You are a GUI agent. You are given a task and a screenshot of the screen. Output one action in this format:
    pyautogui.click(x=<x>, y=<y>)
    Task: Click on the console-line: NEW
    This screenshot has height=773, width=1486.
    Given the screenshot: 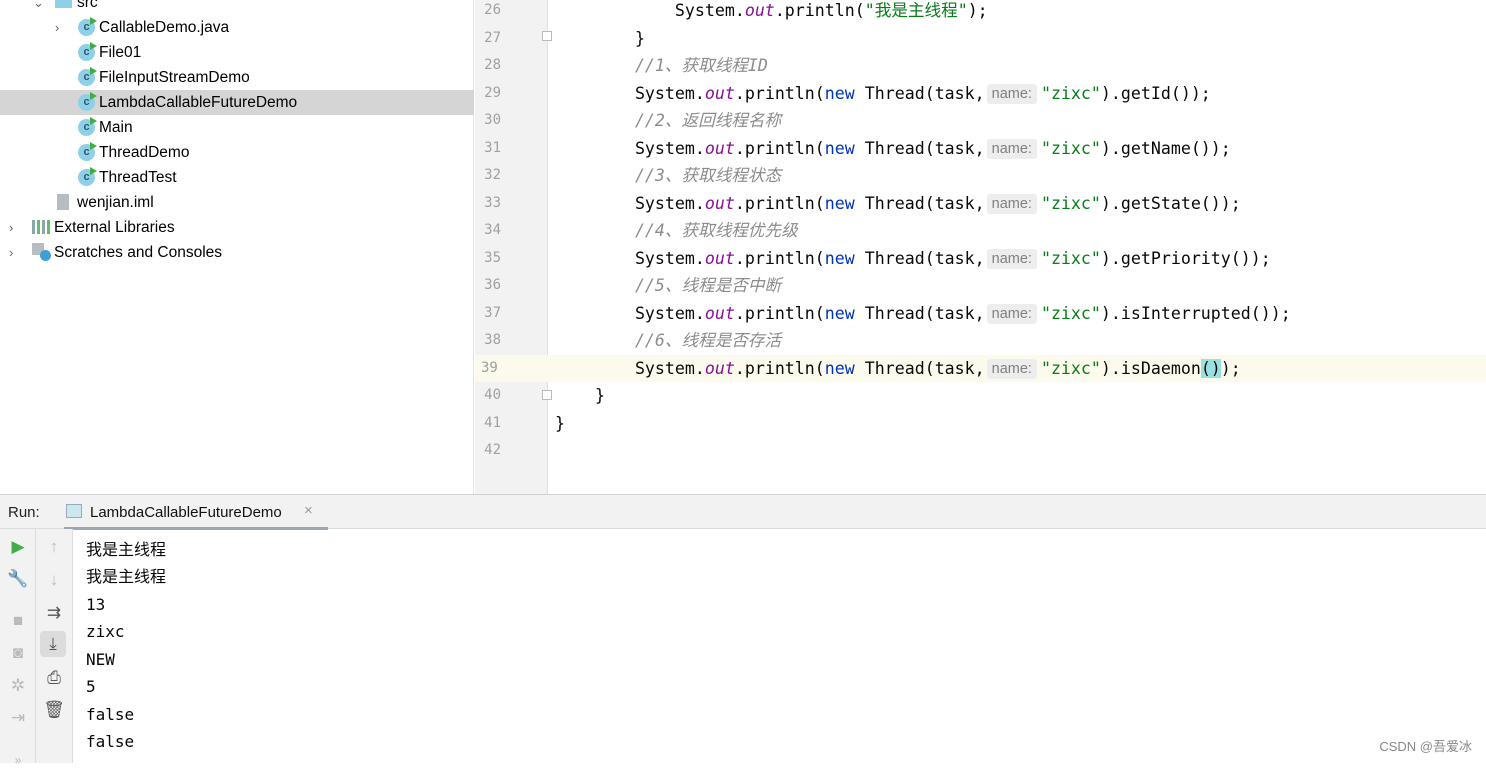 What is the action you would take?
    pyautogui.click(x=100, y=659)
    